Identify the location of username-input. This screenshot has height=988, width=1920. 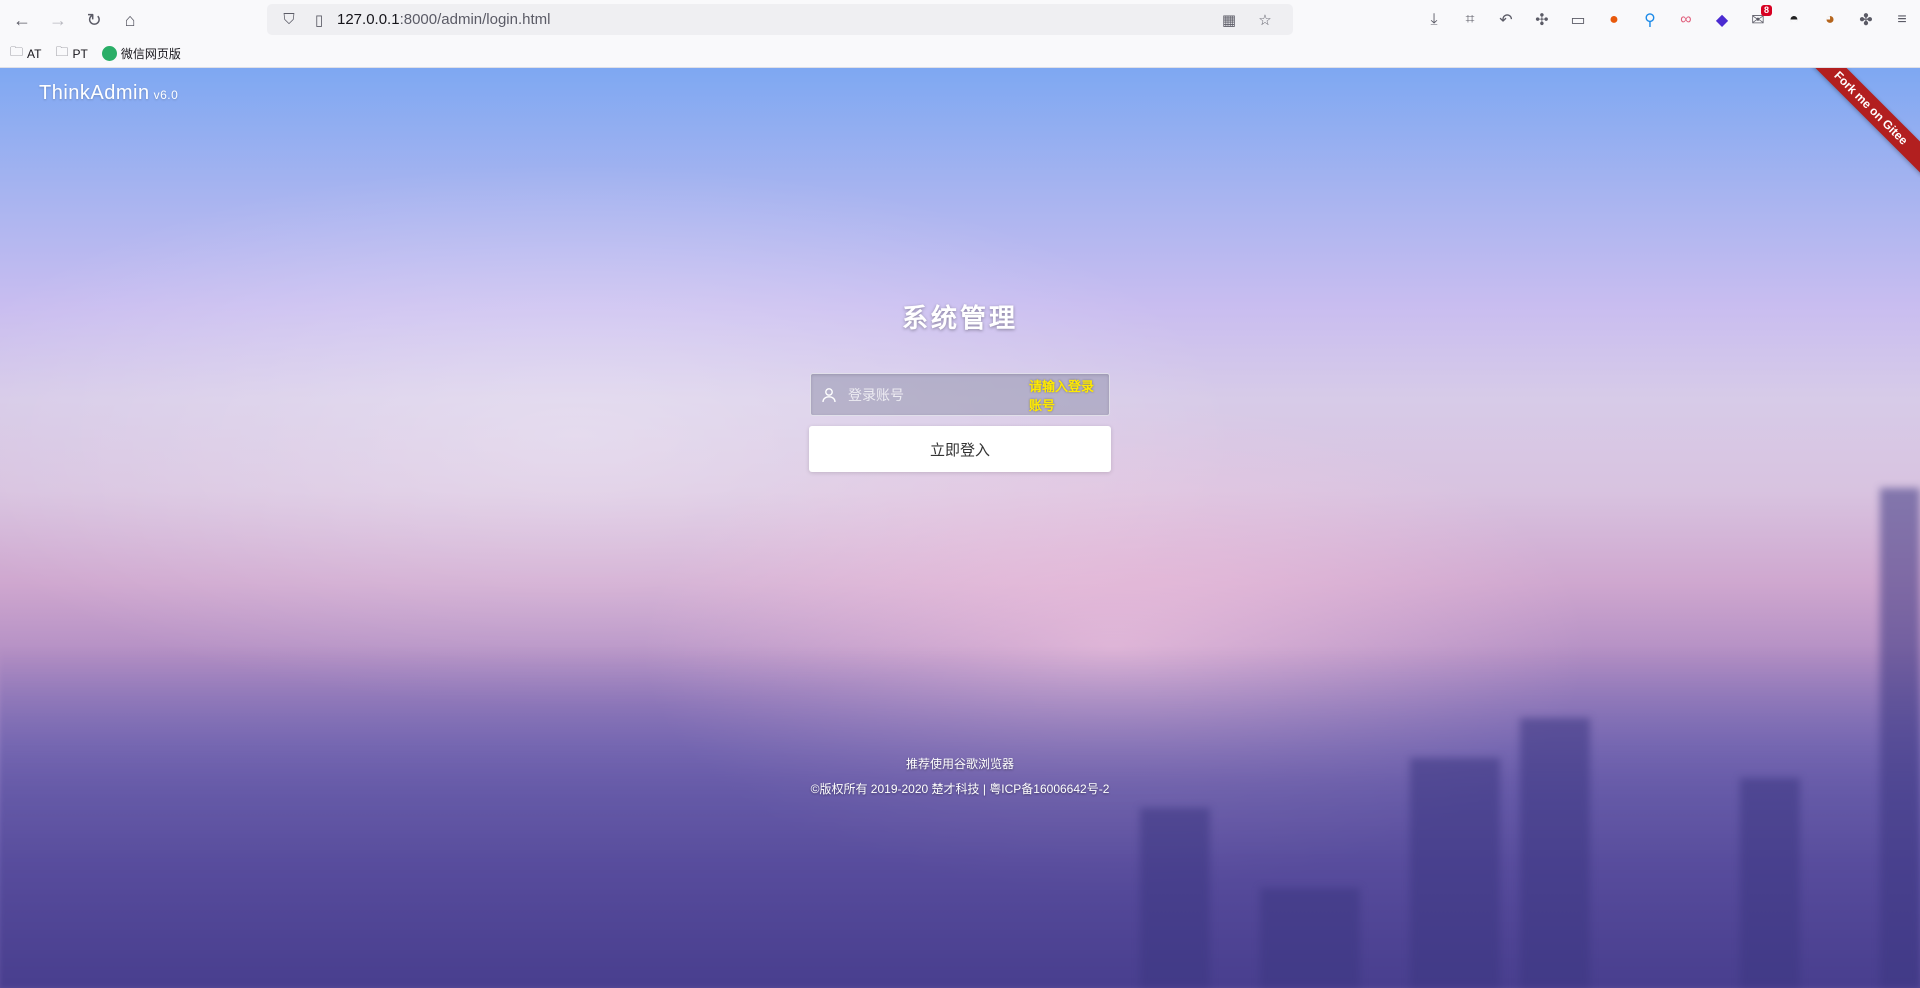
(938, 394).